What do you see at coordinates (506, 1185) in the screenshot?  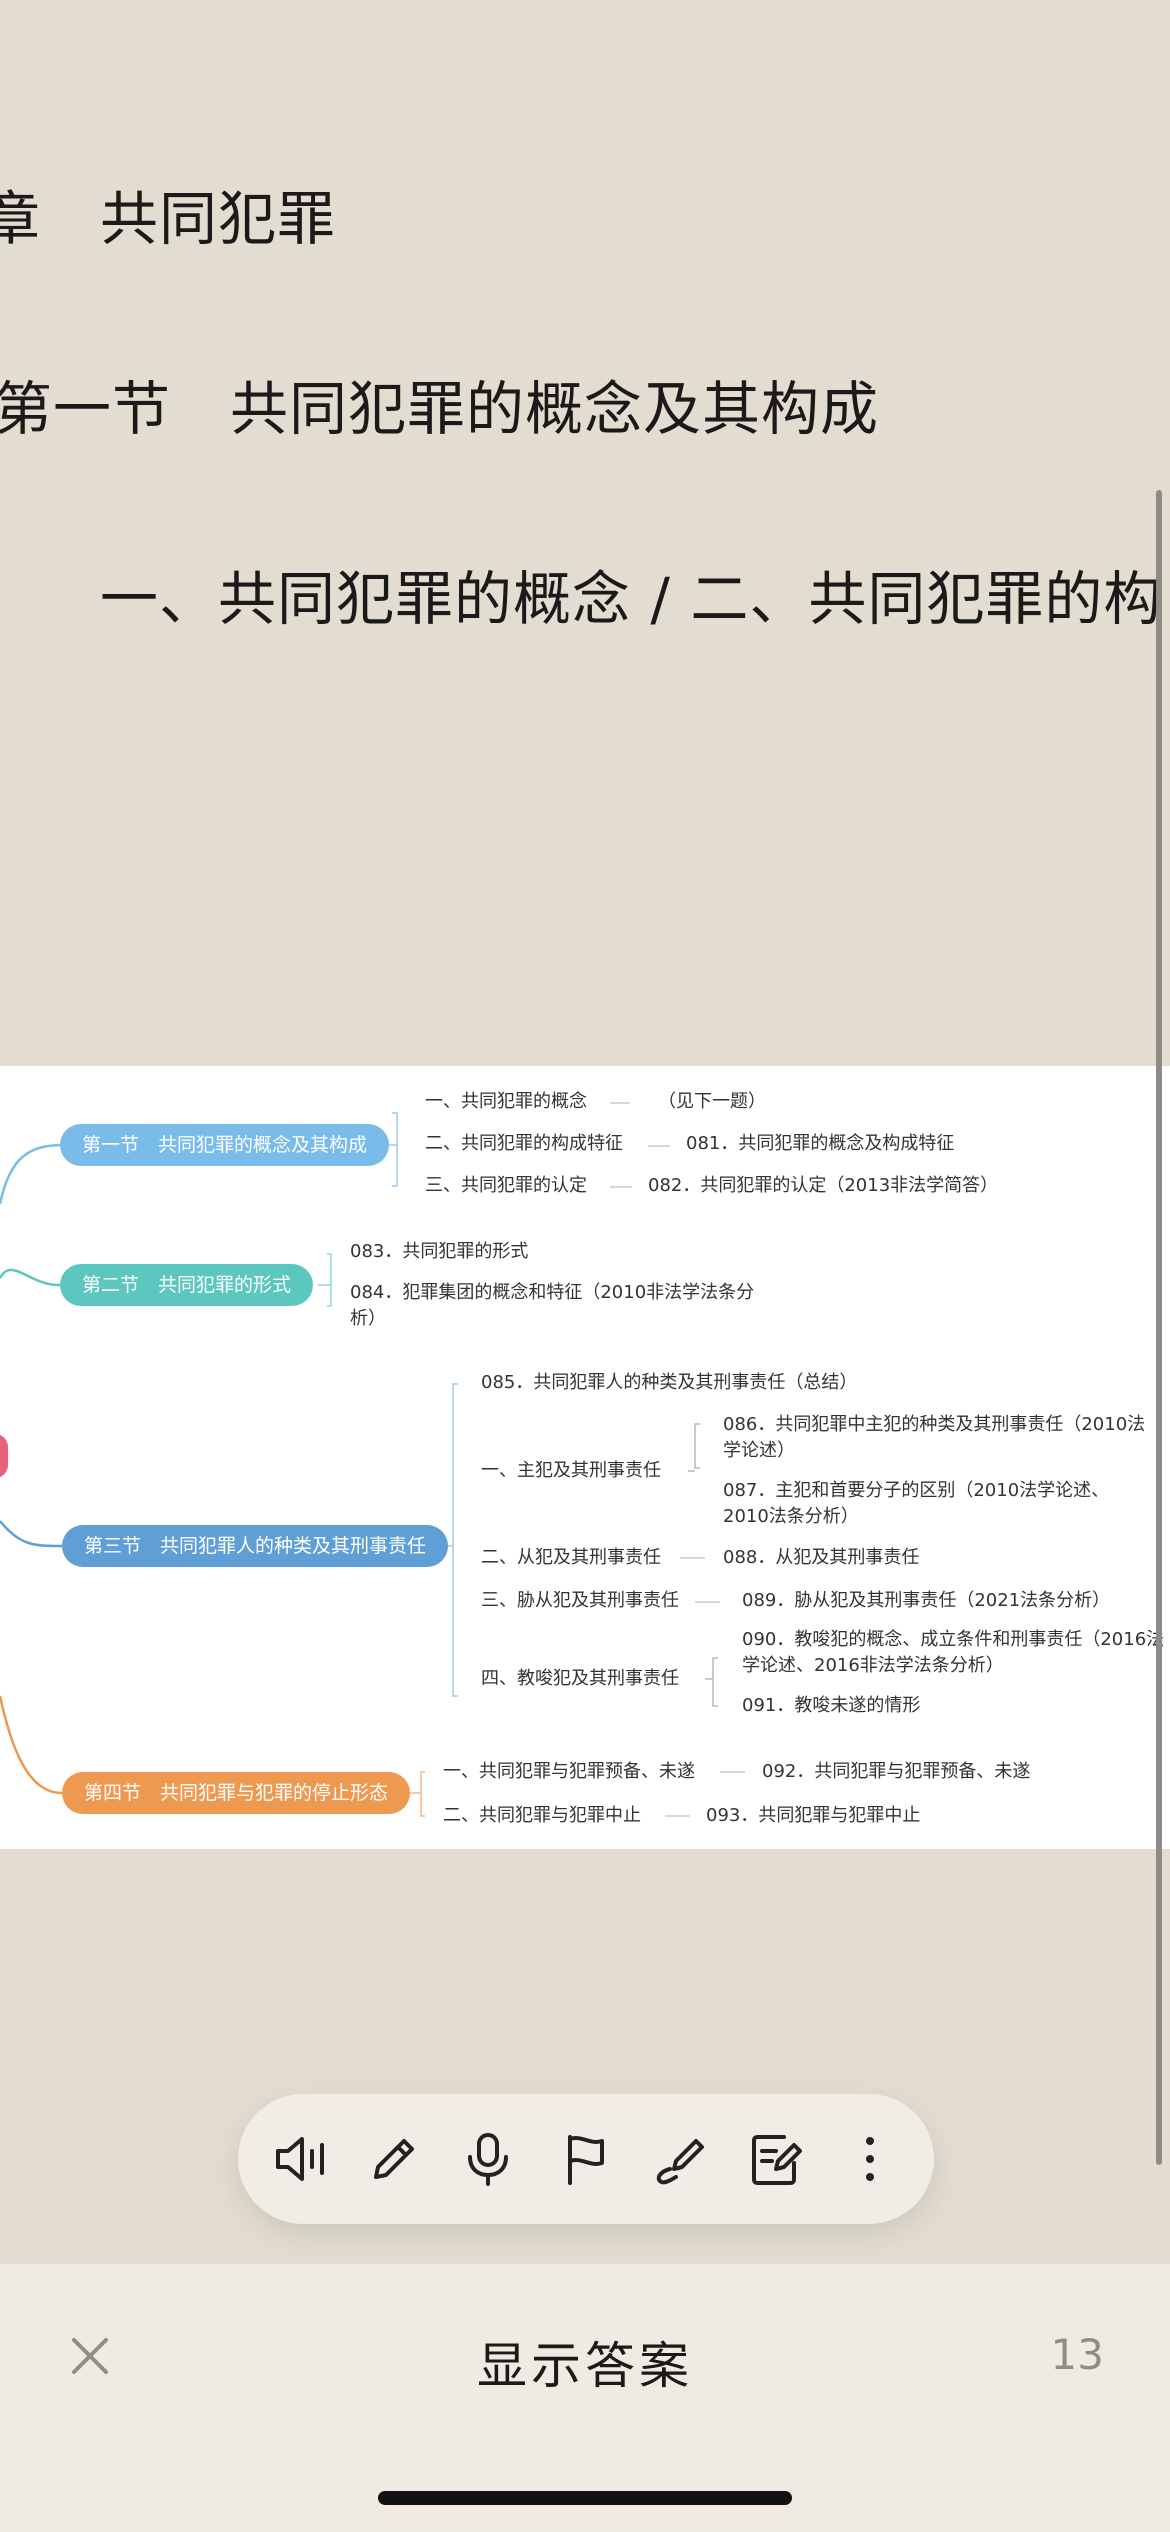 I see `mindmap-item: 三、共同犯罪的认定` at bounding box center [506, 1185].